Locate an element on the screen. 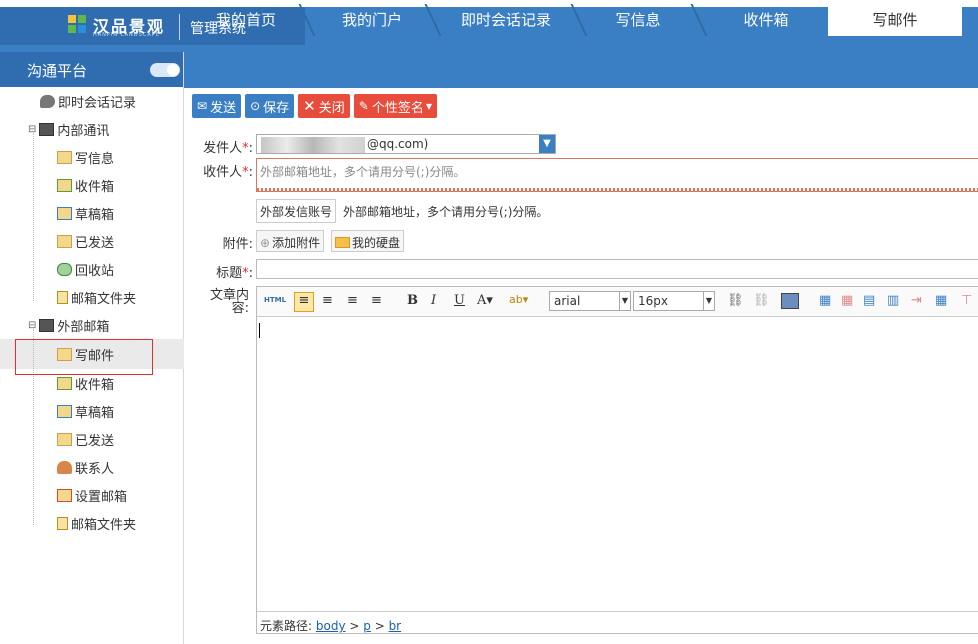 The width and height of the screenshot is (978, 644). tree-connector is located at coordinates (33, 217).